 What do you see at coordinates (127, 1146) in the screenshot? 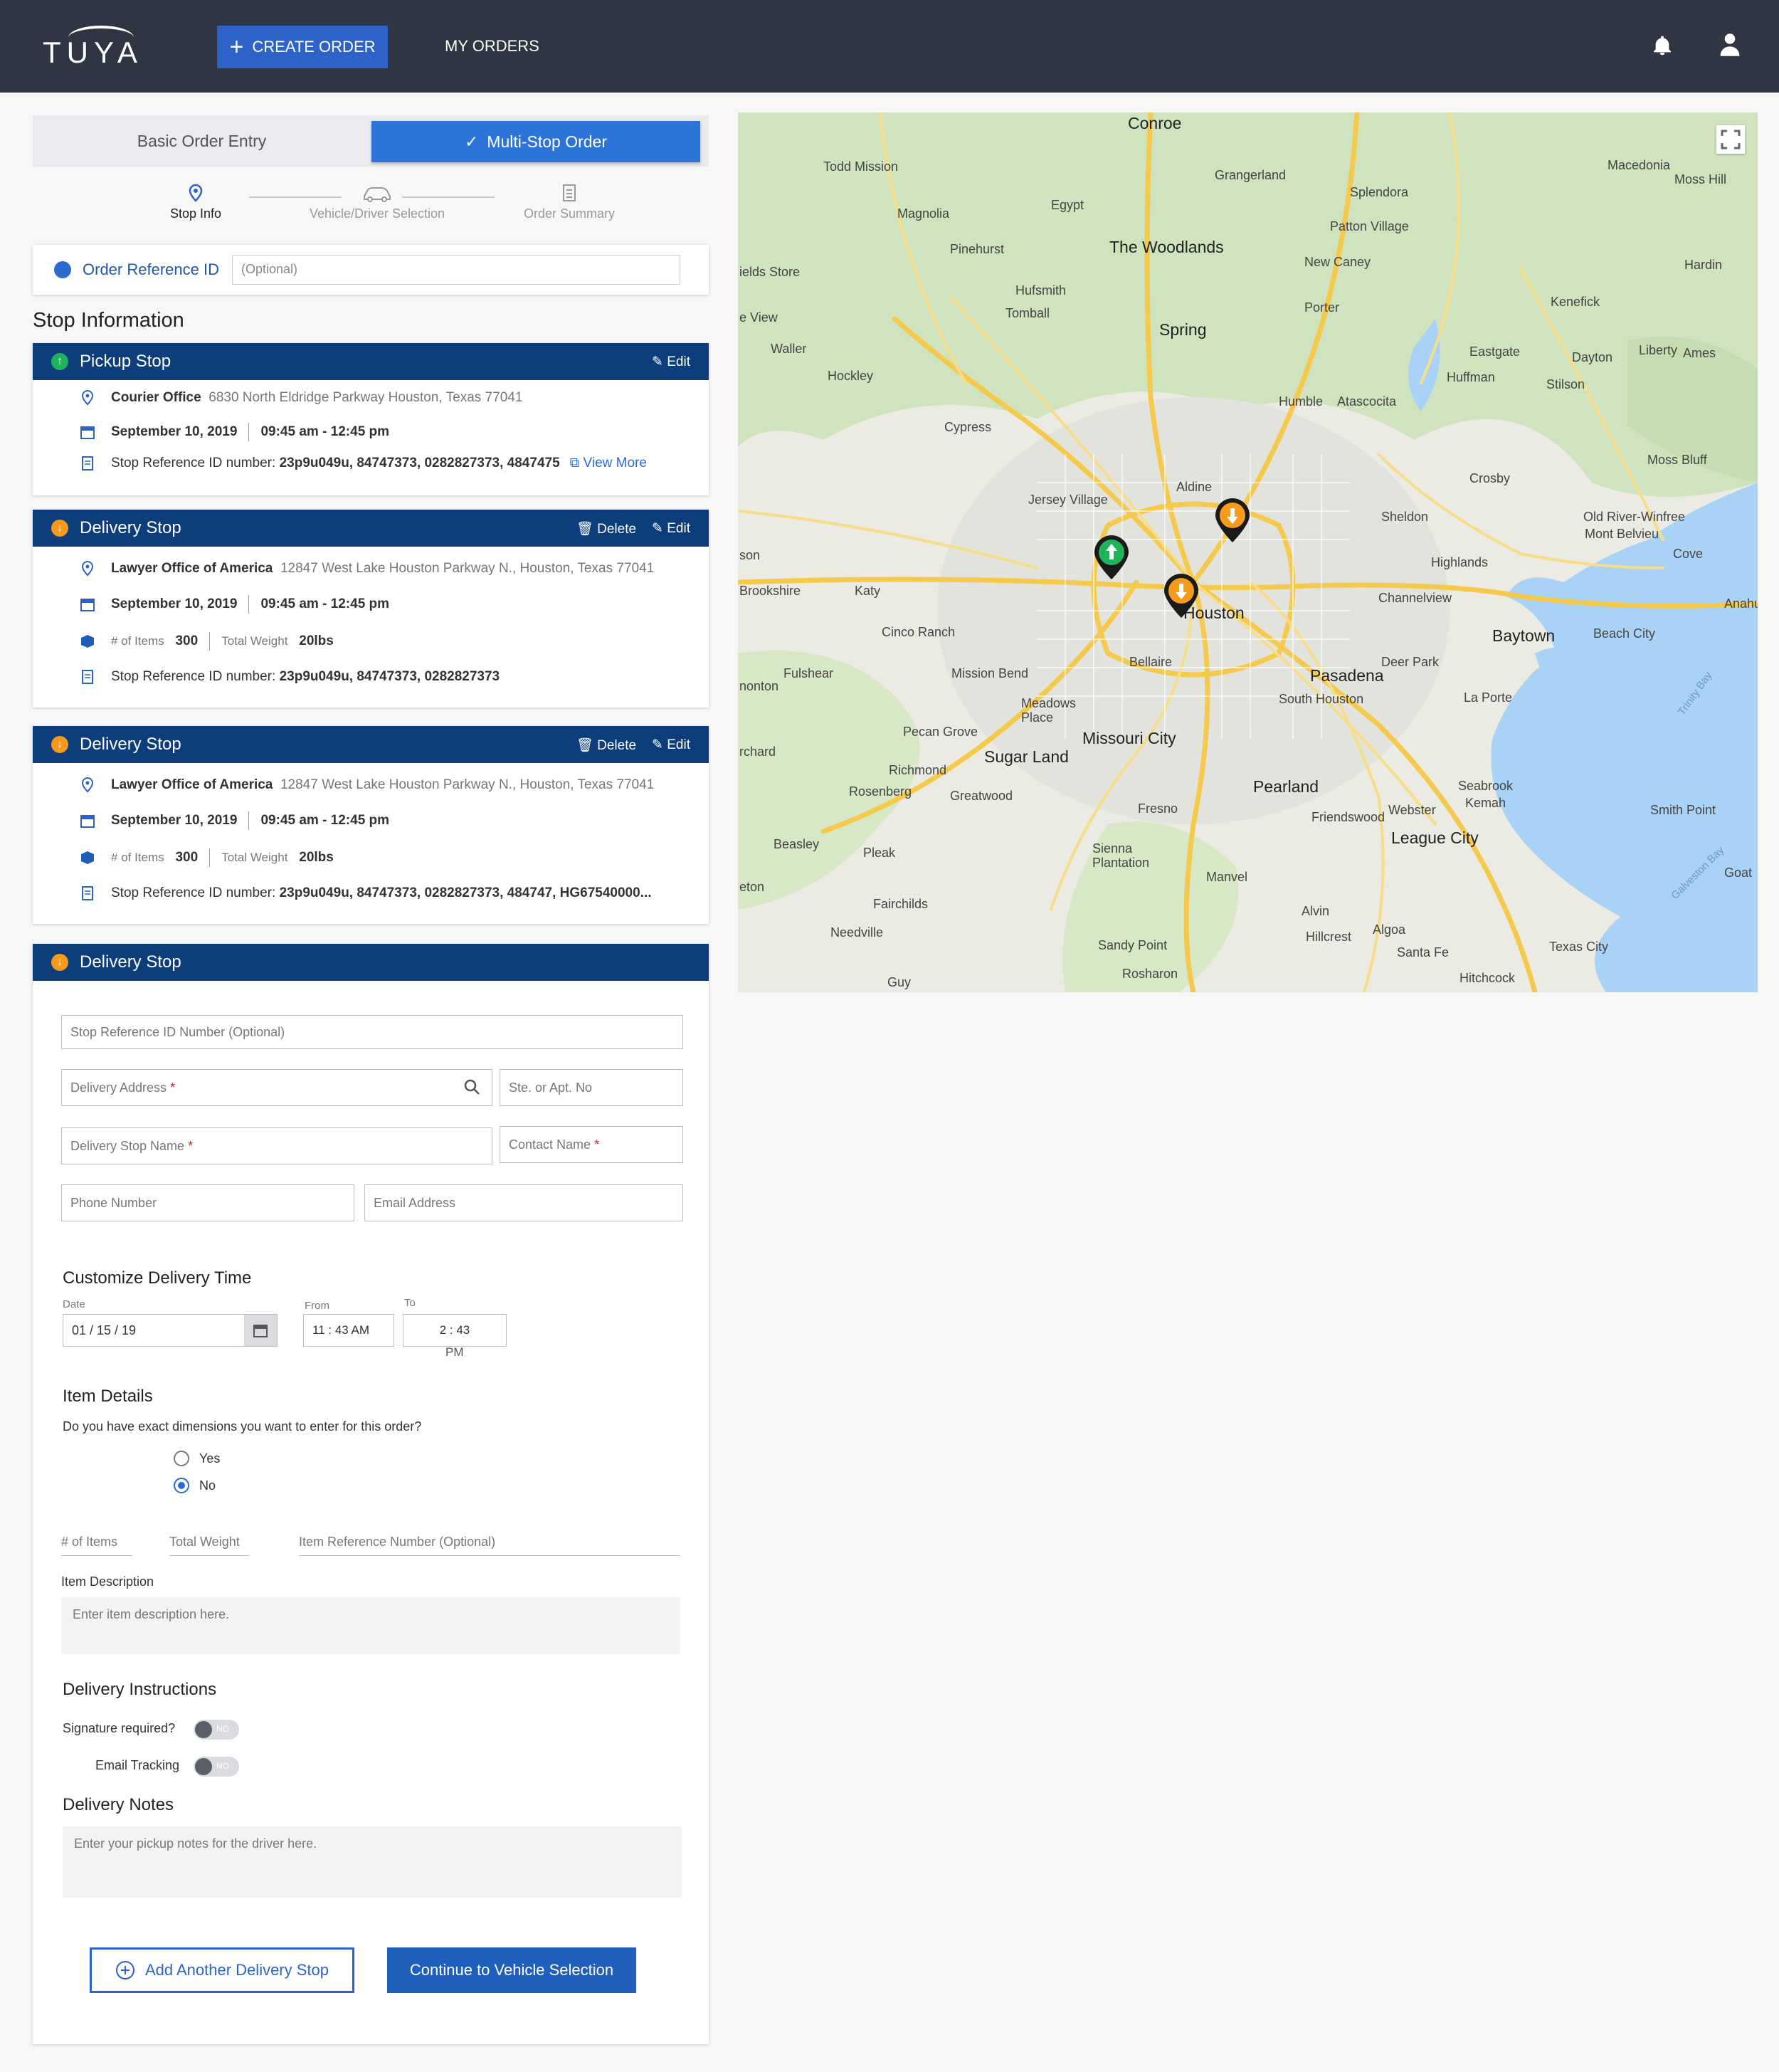
I see `stop-name-placeholder: Delivery Stop Name` at bounding box center [127, 1146].